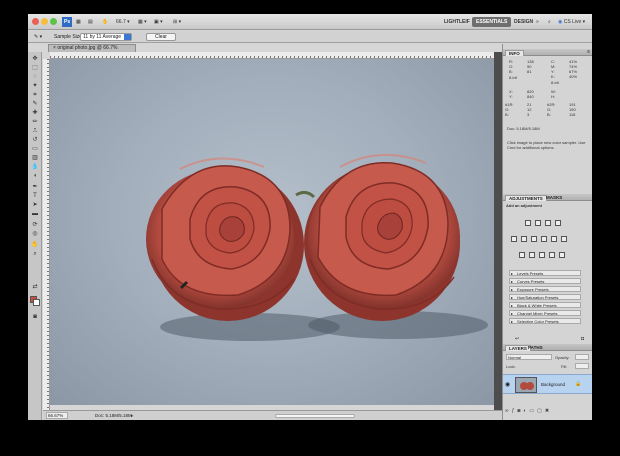 The width and height of the screenshot is (620, 456). I want to click on levels-icon, so click(538, 223).